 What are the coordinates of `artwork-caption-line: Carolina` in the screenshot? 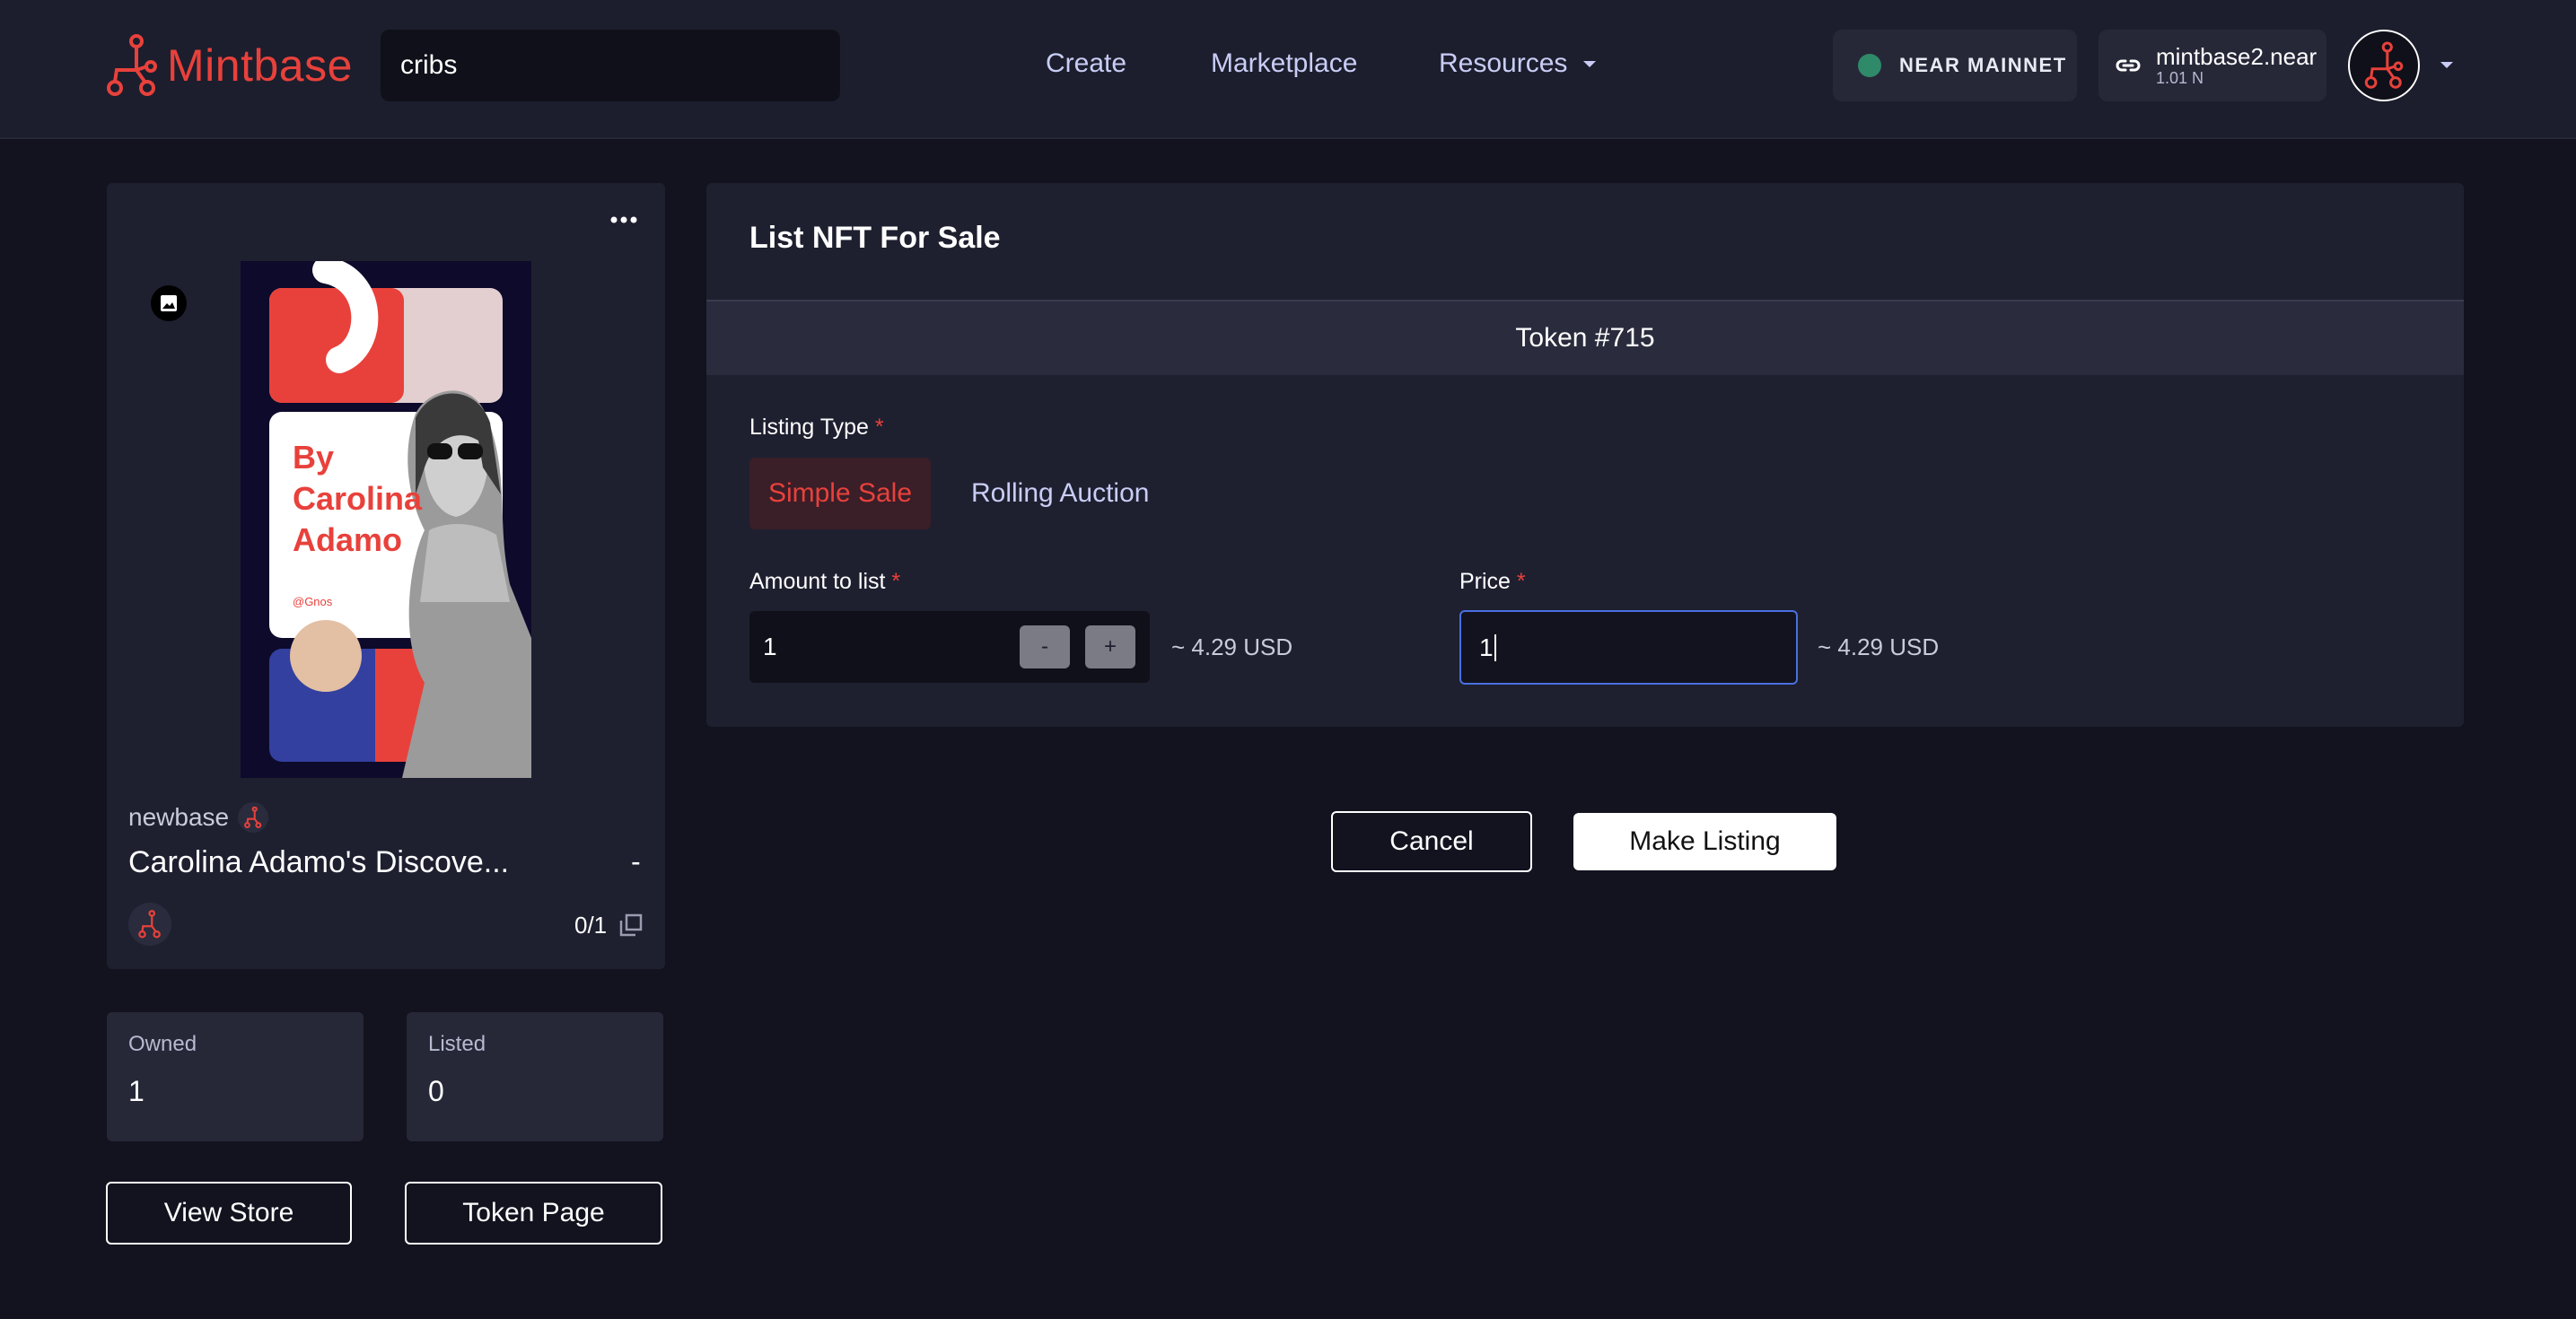 It's located at (358, 498).